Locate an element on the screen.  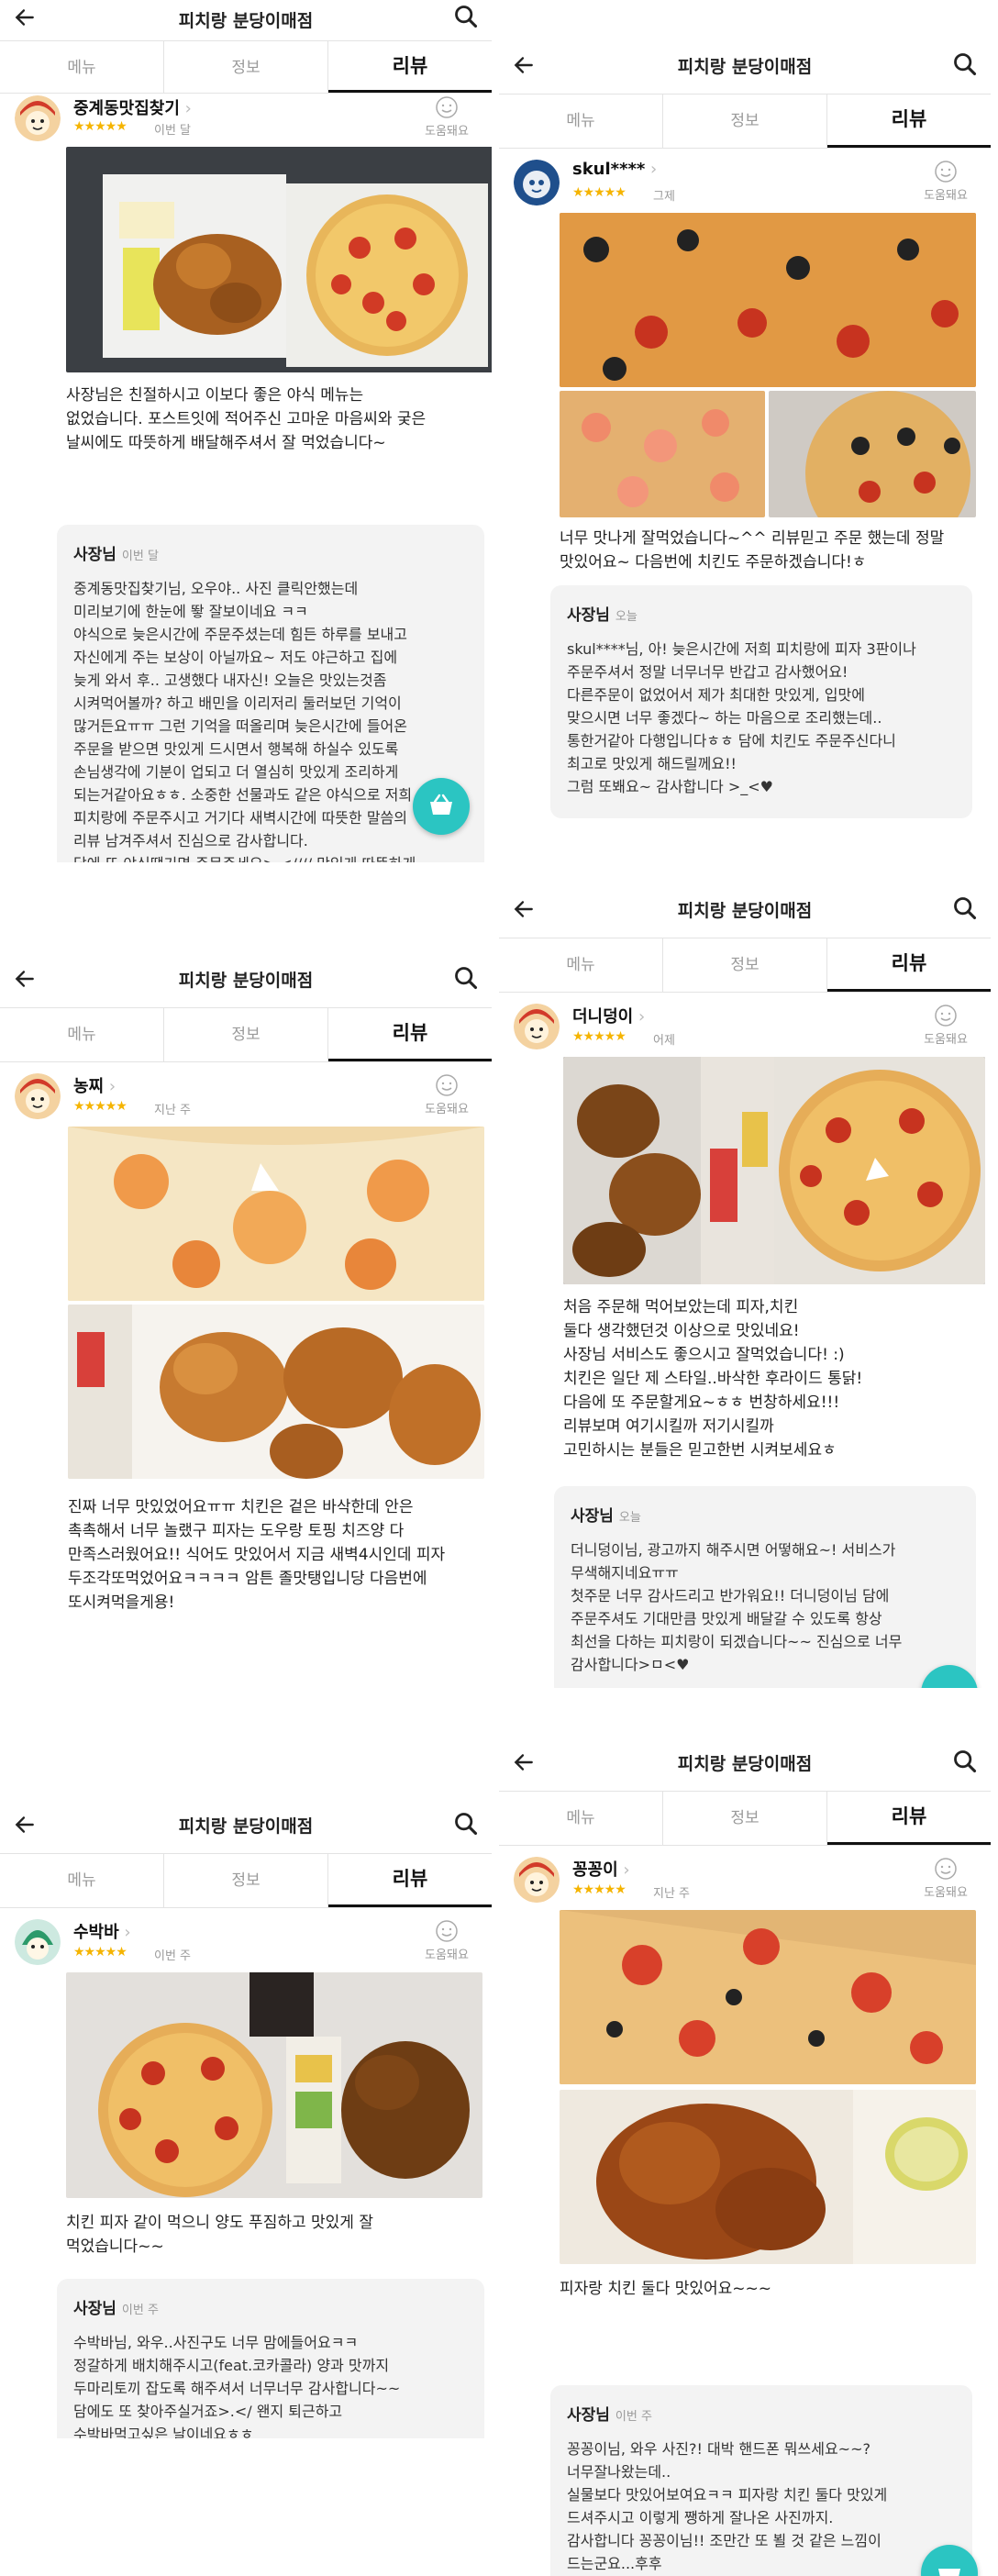
review-header: skul**** ★★★★★ 그제 도움돼요 is located at coordinates (744, 181).